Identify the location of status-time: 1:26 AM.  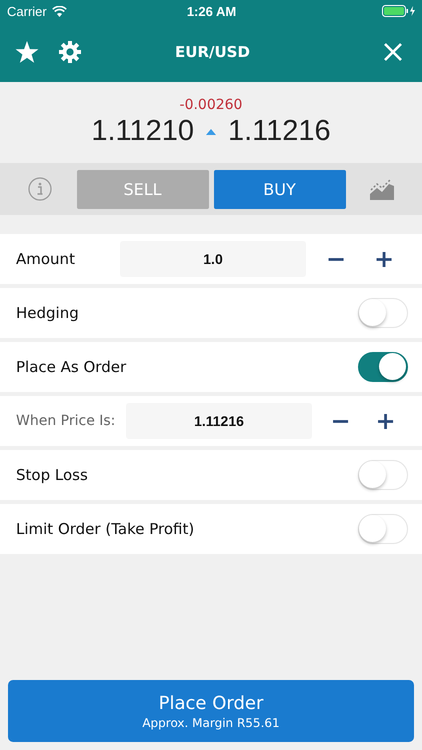
(211, 11).